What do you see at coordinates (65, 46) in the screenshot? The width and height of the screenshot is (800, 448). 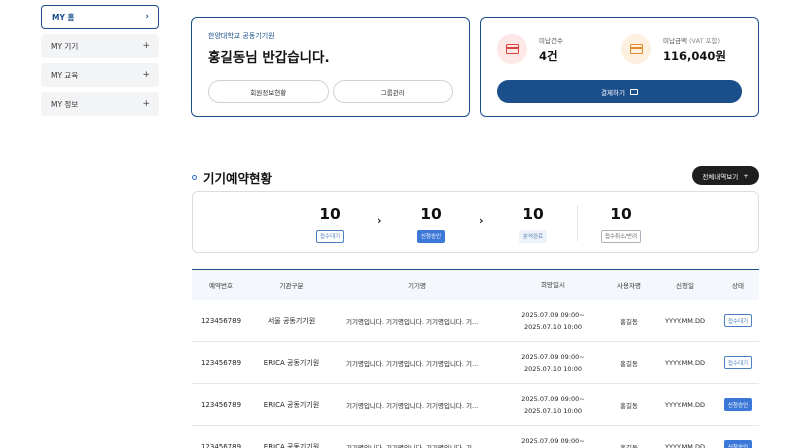 I see `sidebar-item-label: MY 기기` at bounding box center [65, 46].